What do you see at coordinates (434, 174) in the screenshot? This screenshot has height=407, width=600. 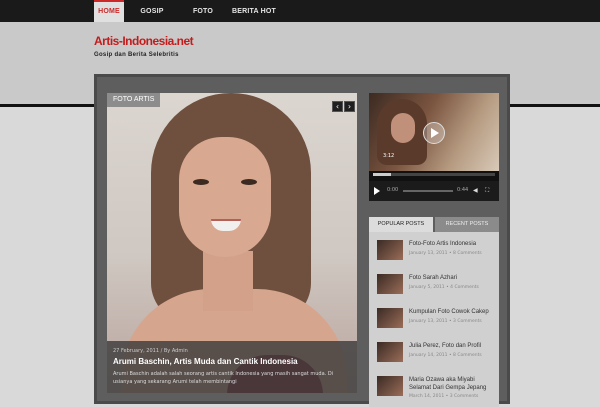 I see `video-progress-bar` at bounding box center [434, 174].